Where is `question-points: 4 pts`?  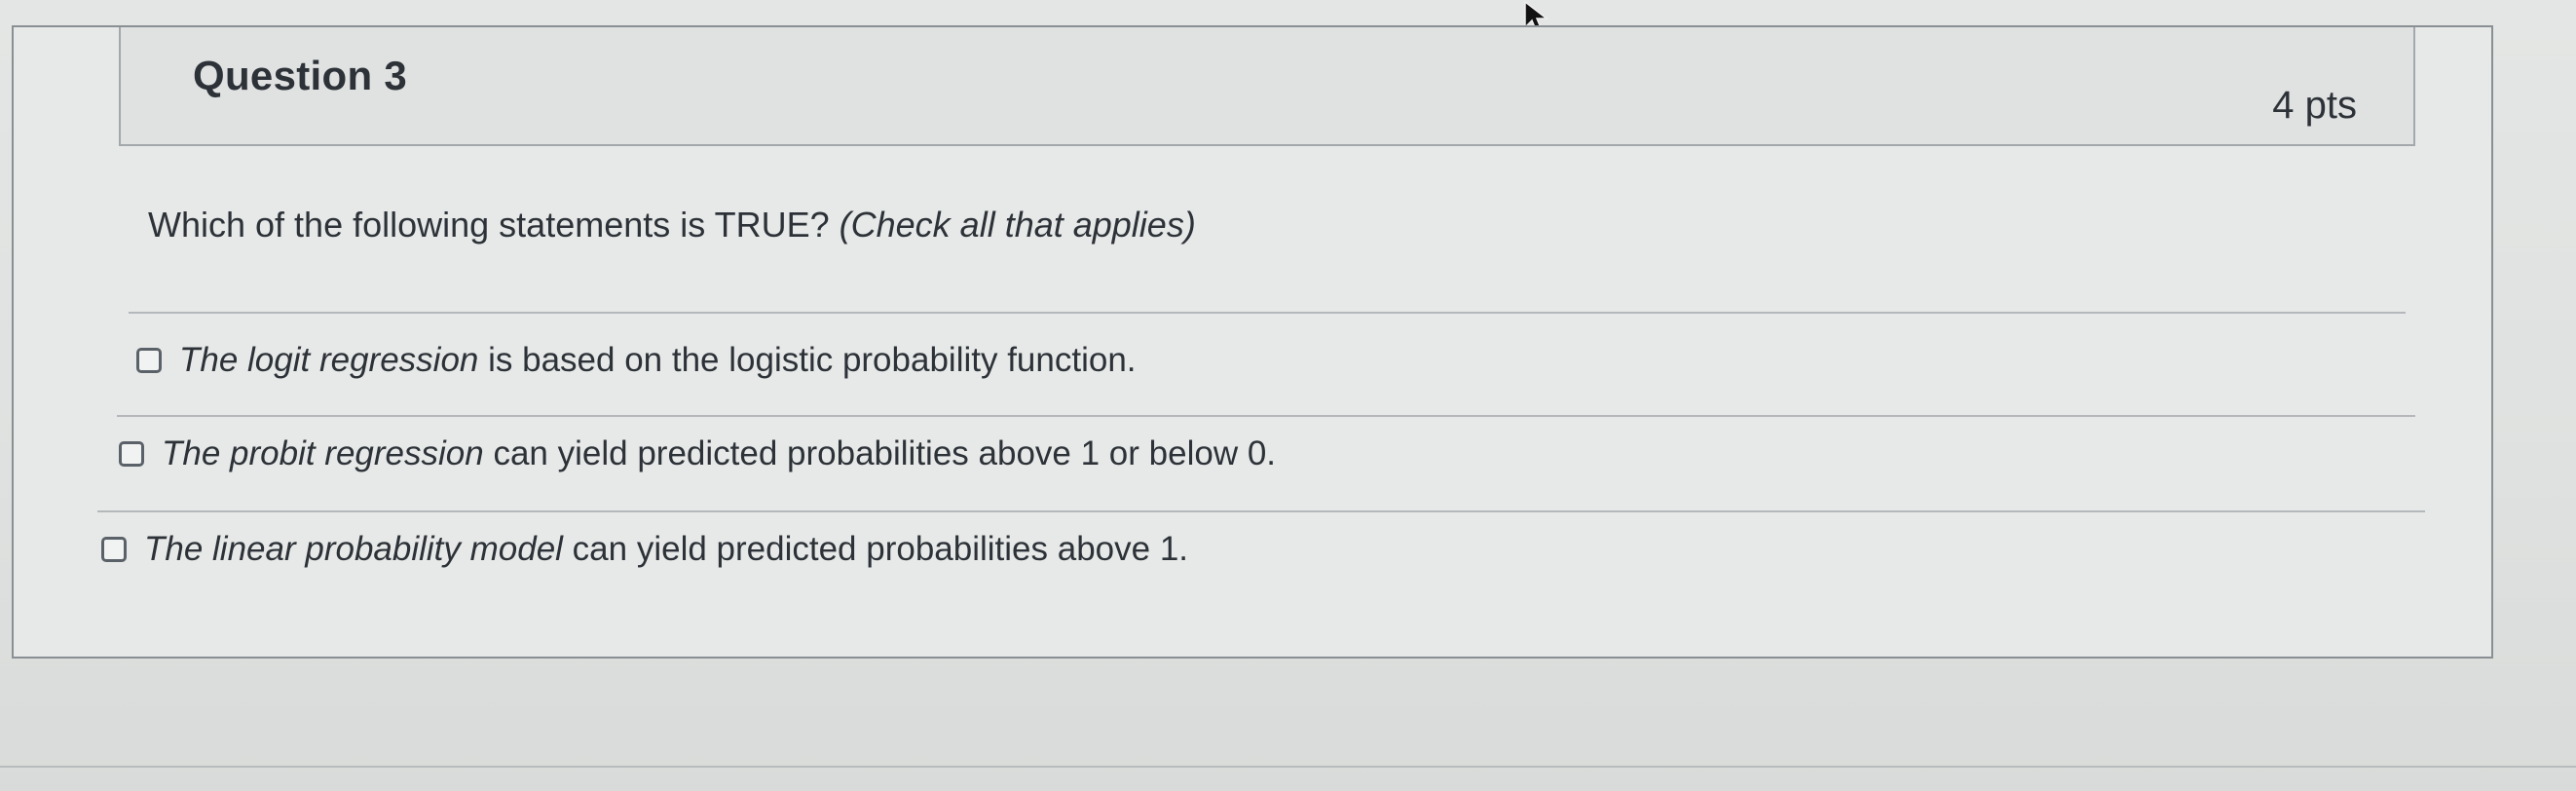 question-points: 4 pts is located at coordinates (2314, 105).